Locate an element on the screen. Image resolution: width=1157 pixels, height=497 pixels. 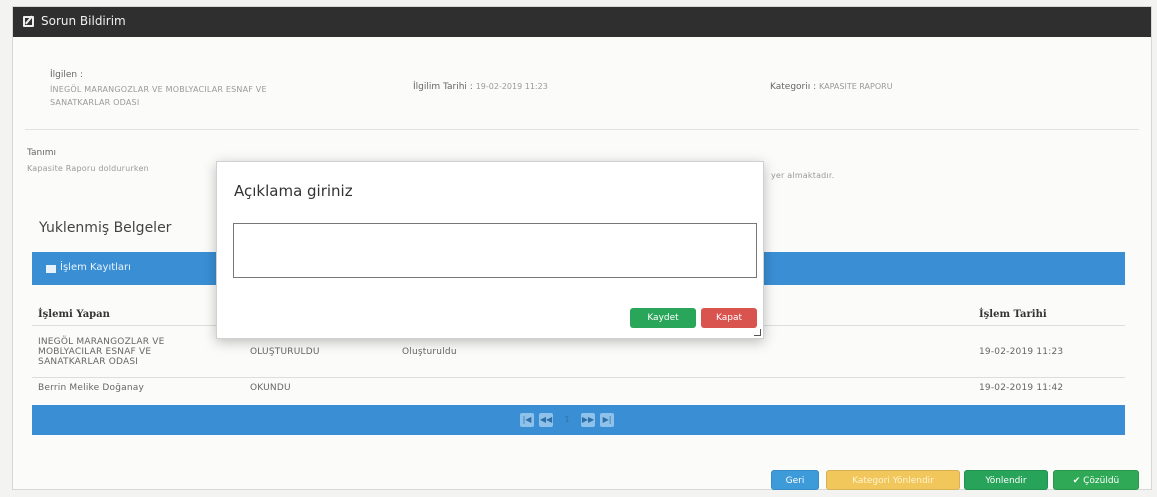
row-date: 19-02-2019 11:23 is located at coordinates (1049, 351).